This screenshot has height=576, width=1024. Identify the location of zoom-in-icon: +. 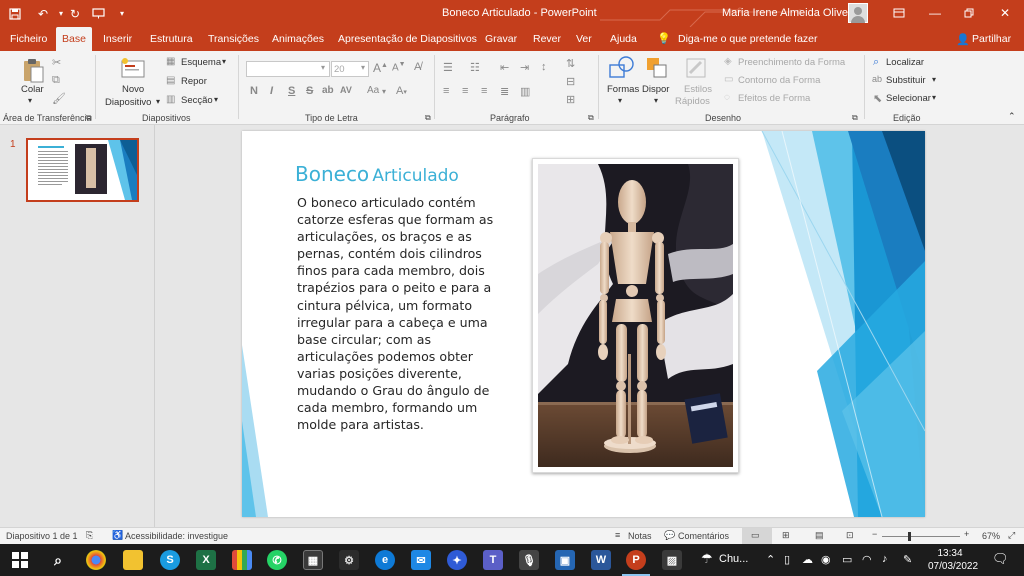
(966, 534).